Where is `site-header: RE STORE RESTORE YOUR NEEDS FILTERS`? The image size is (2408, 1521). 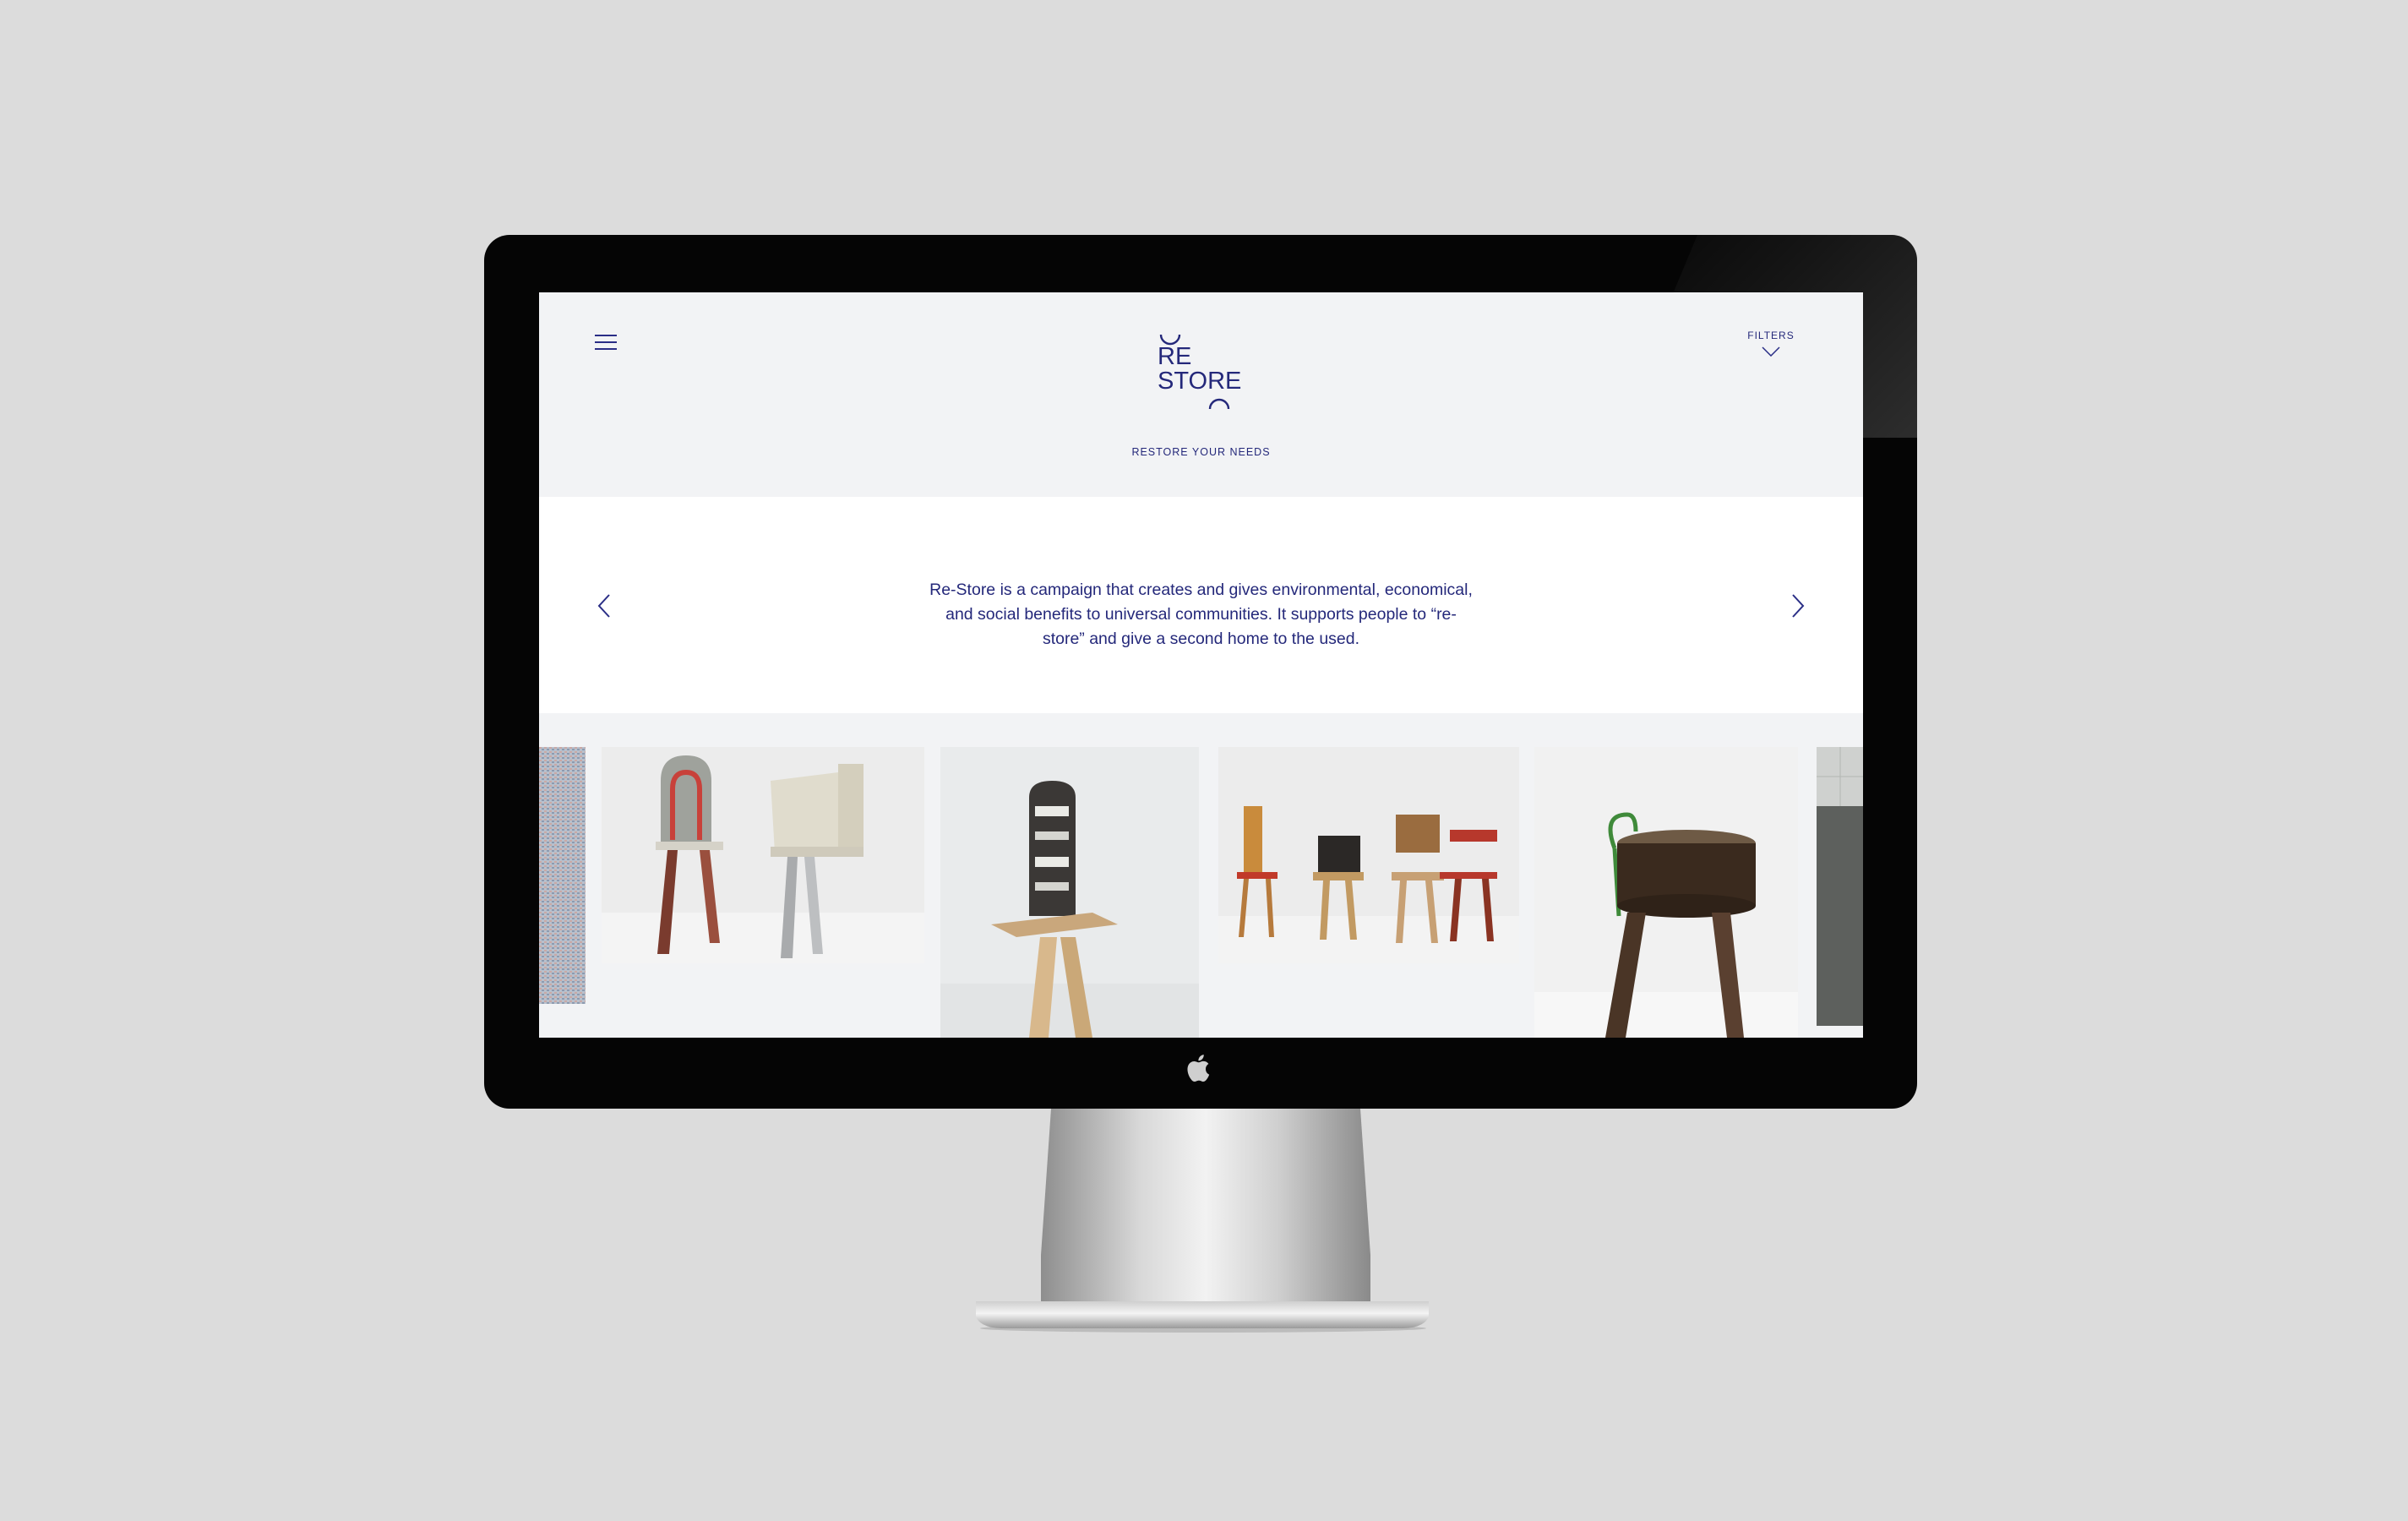 site-header: RE STORE RESTORE YOUR NEEDS FILTERS is located at coordinates (1201, 394).